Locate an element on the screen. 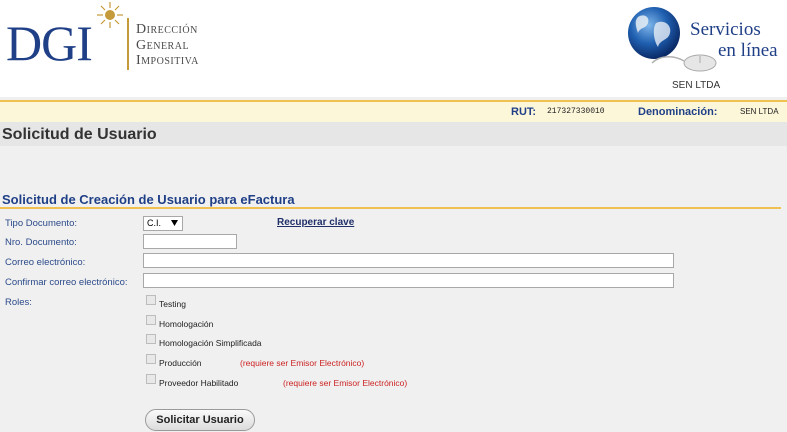 The width and height of the screenshot is (787, 432). dgi-logo: DGI Dirección General Impositiva is located at coordinates (116, 37).